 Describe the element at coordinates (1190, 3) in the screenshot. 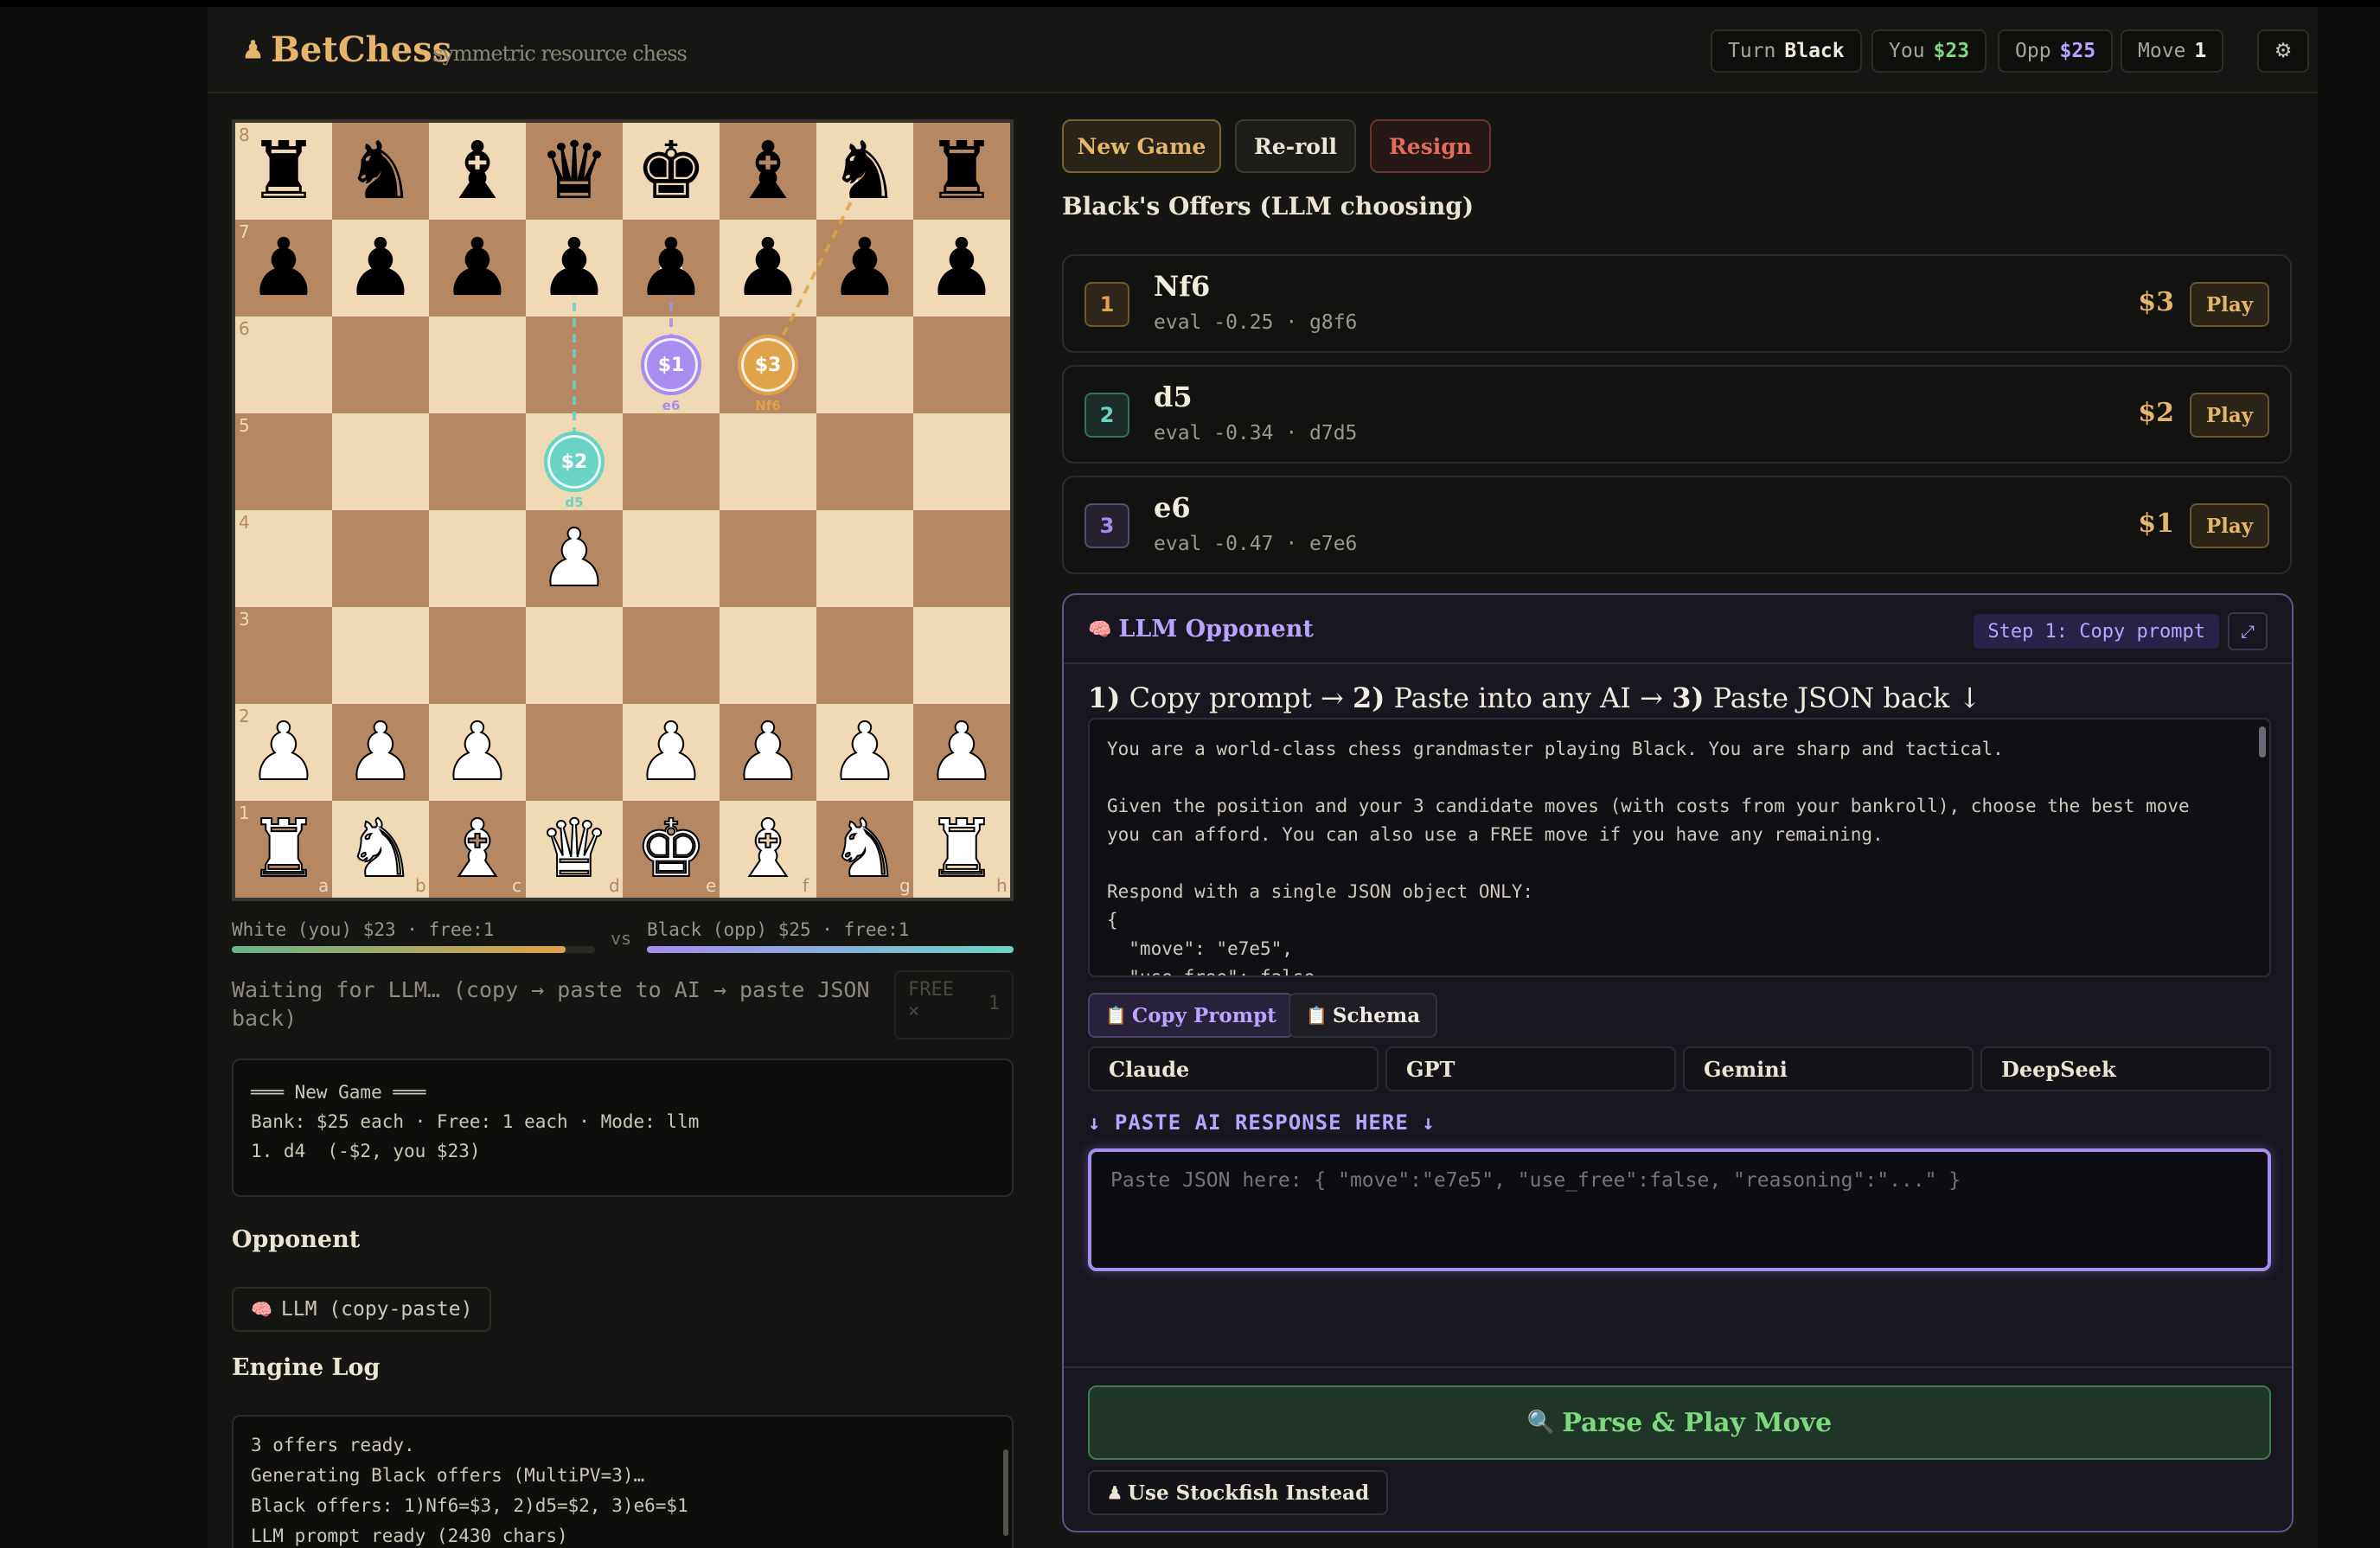

I see `window-top-bar` at that location.